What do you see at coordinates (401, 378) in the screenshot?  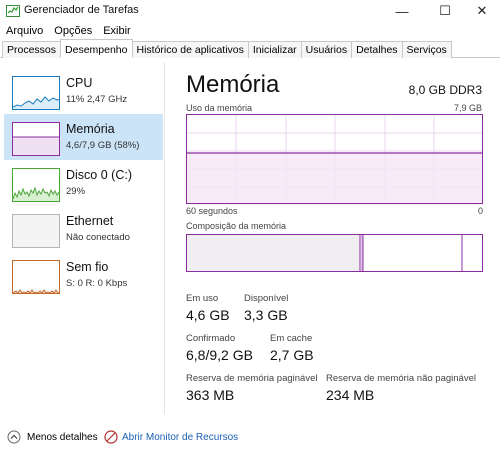 I see `stat-nao-paginavel-label: Reserva de memória não paginável` at bounding box center [401, 378].